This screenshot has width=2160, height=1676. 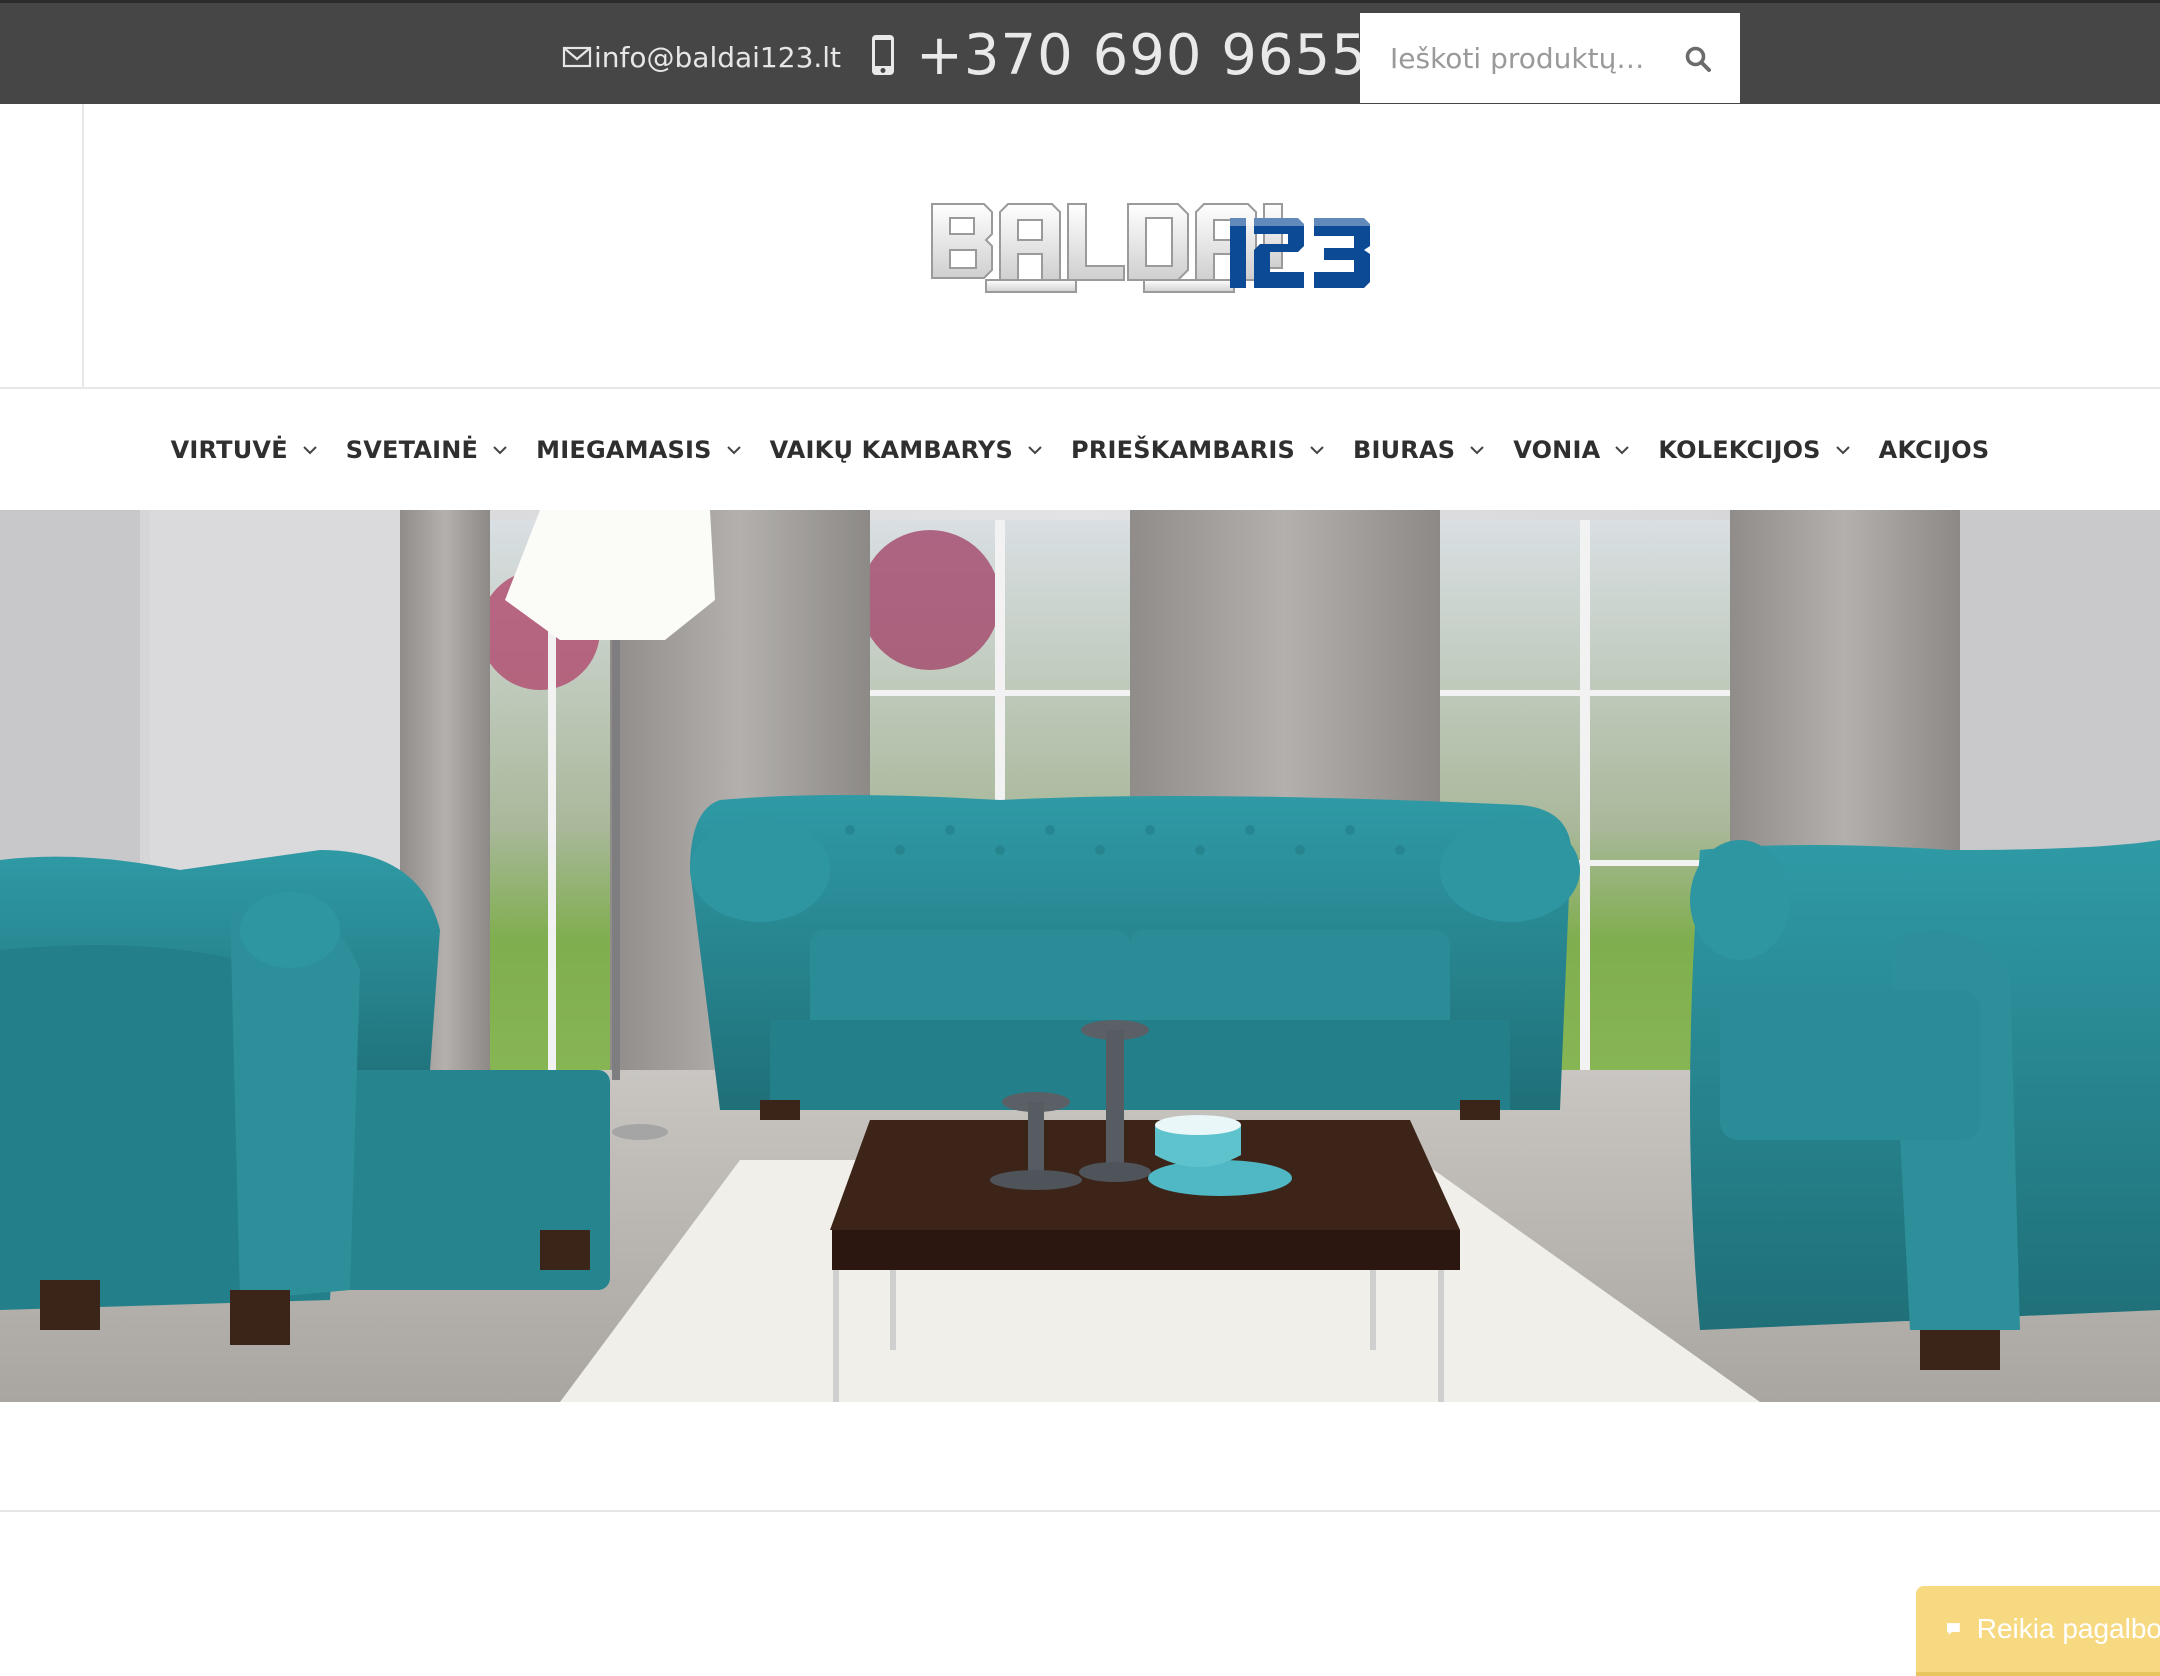 I want to click on nav-item-kolekcijos: KOLEKCIJOS, so click(x=1754, y=450).